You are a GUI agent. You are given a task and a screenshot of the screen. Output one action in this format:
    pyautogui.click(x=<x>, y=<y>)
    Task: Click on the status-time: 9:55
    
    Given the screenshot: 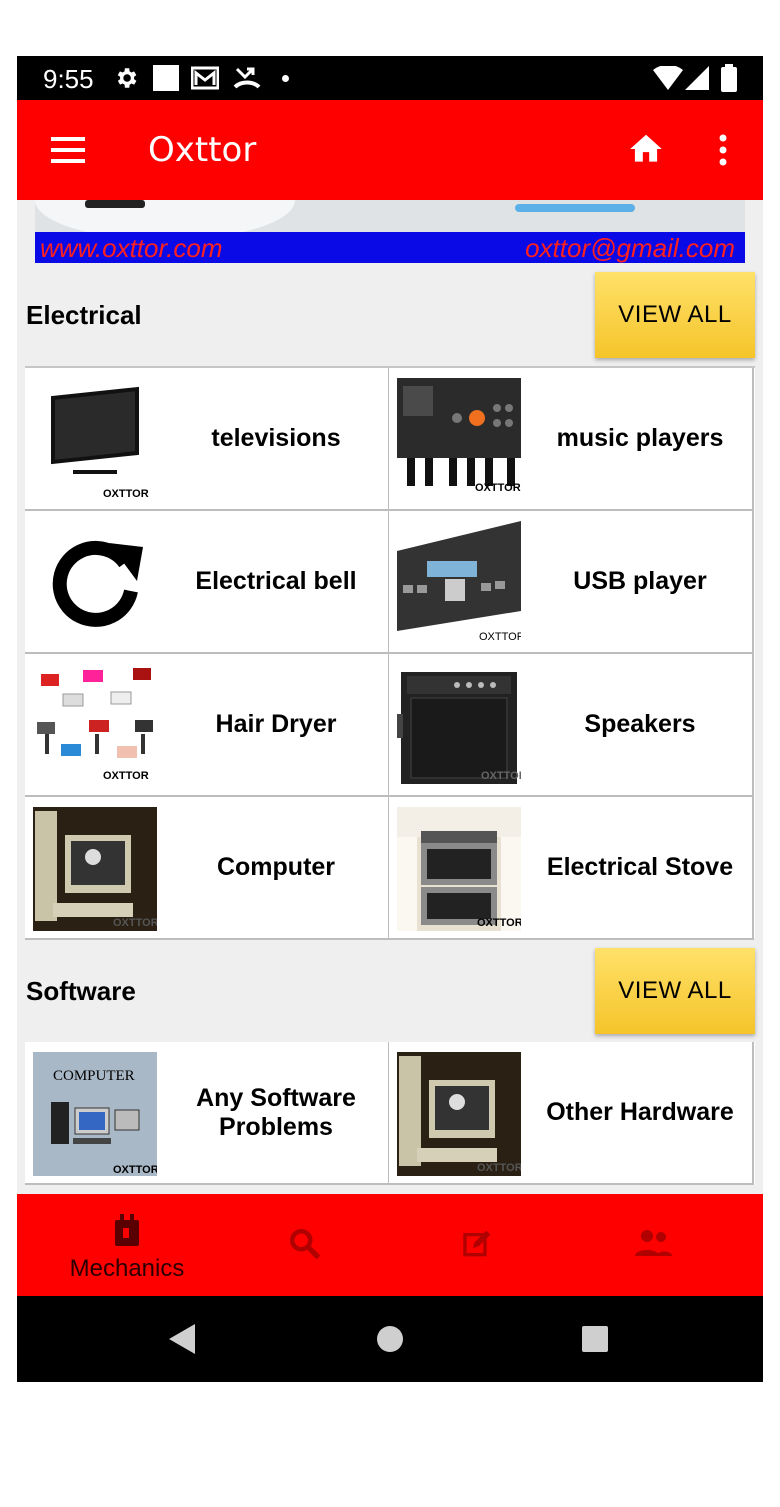 What is the action you would take?
    pyautogui.click(x=68, y=79)
    